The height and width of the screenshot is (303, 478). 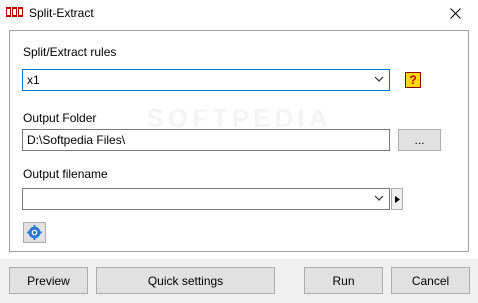 I want to click on rules-selected-value: x1, so click(x=33, y=80).